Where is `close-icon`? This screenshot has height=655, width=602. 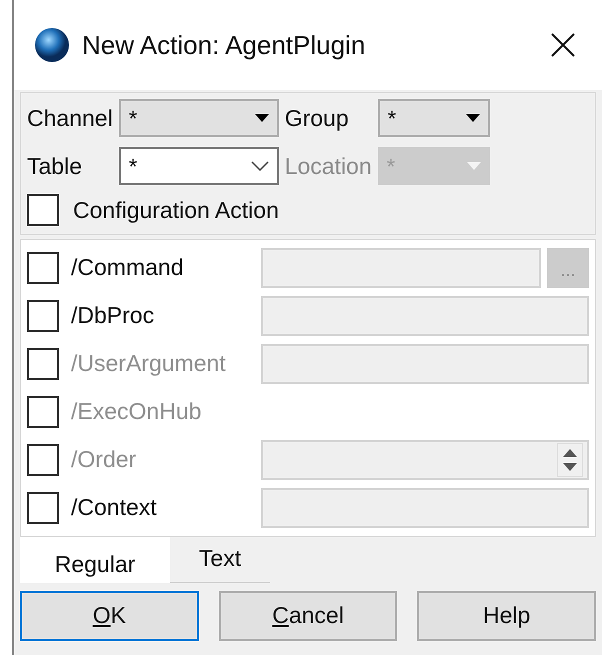
close-icon is located at coordinates (563, 45).